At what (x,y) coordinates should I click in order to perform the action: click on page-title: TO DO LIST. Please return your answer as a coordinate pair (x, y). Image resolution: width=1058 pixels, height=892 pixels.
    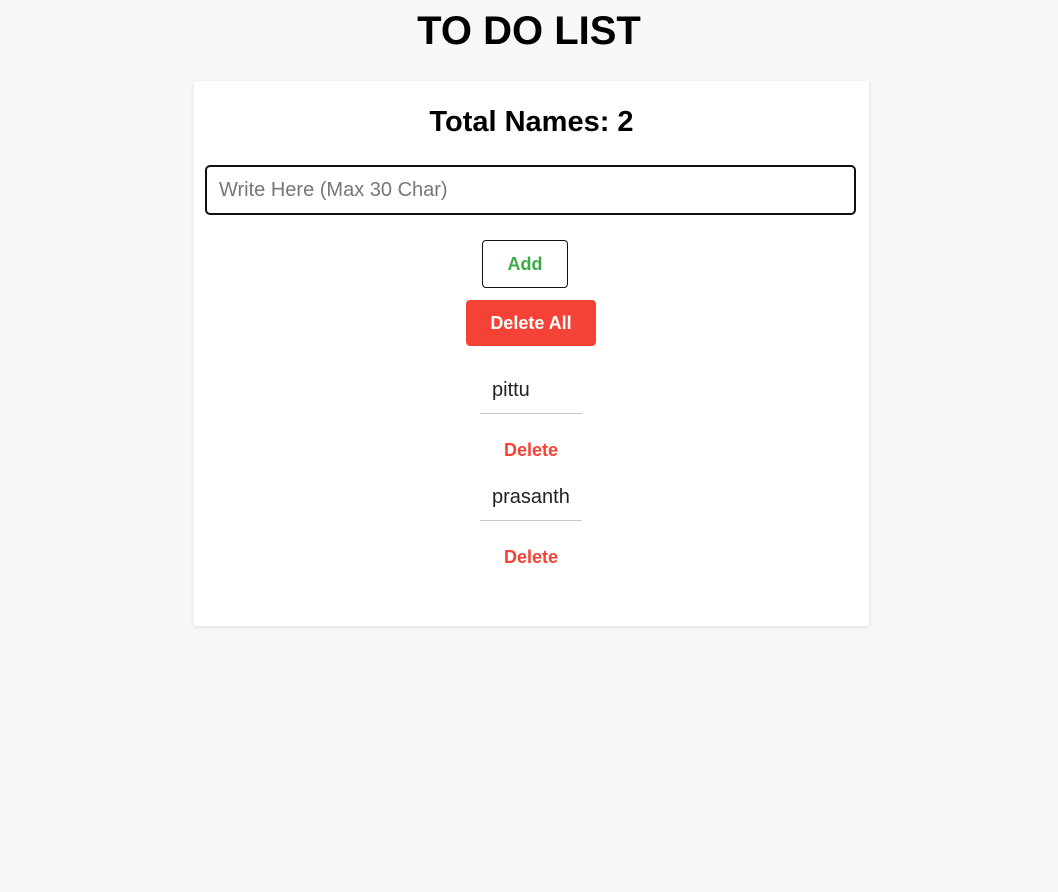
    Looking at the image, I should click on (529, 31).